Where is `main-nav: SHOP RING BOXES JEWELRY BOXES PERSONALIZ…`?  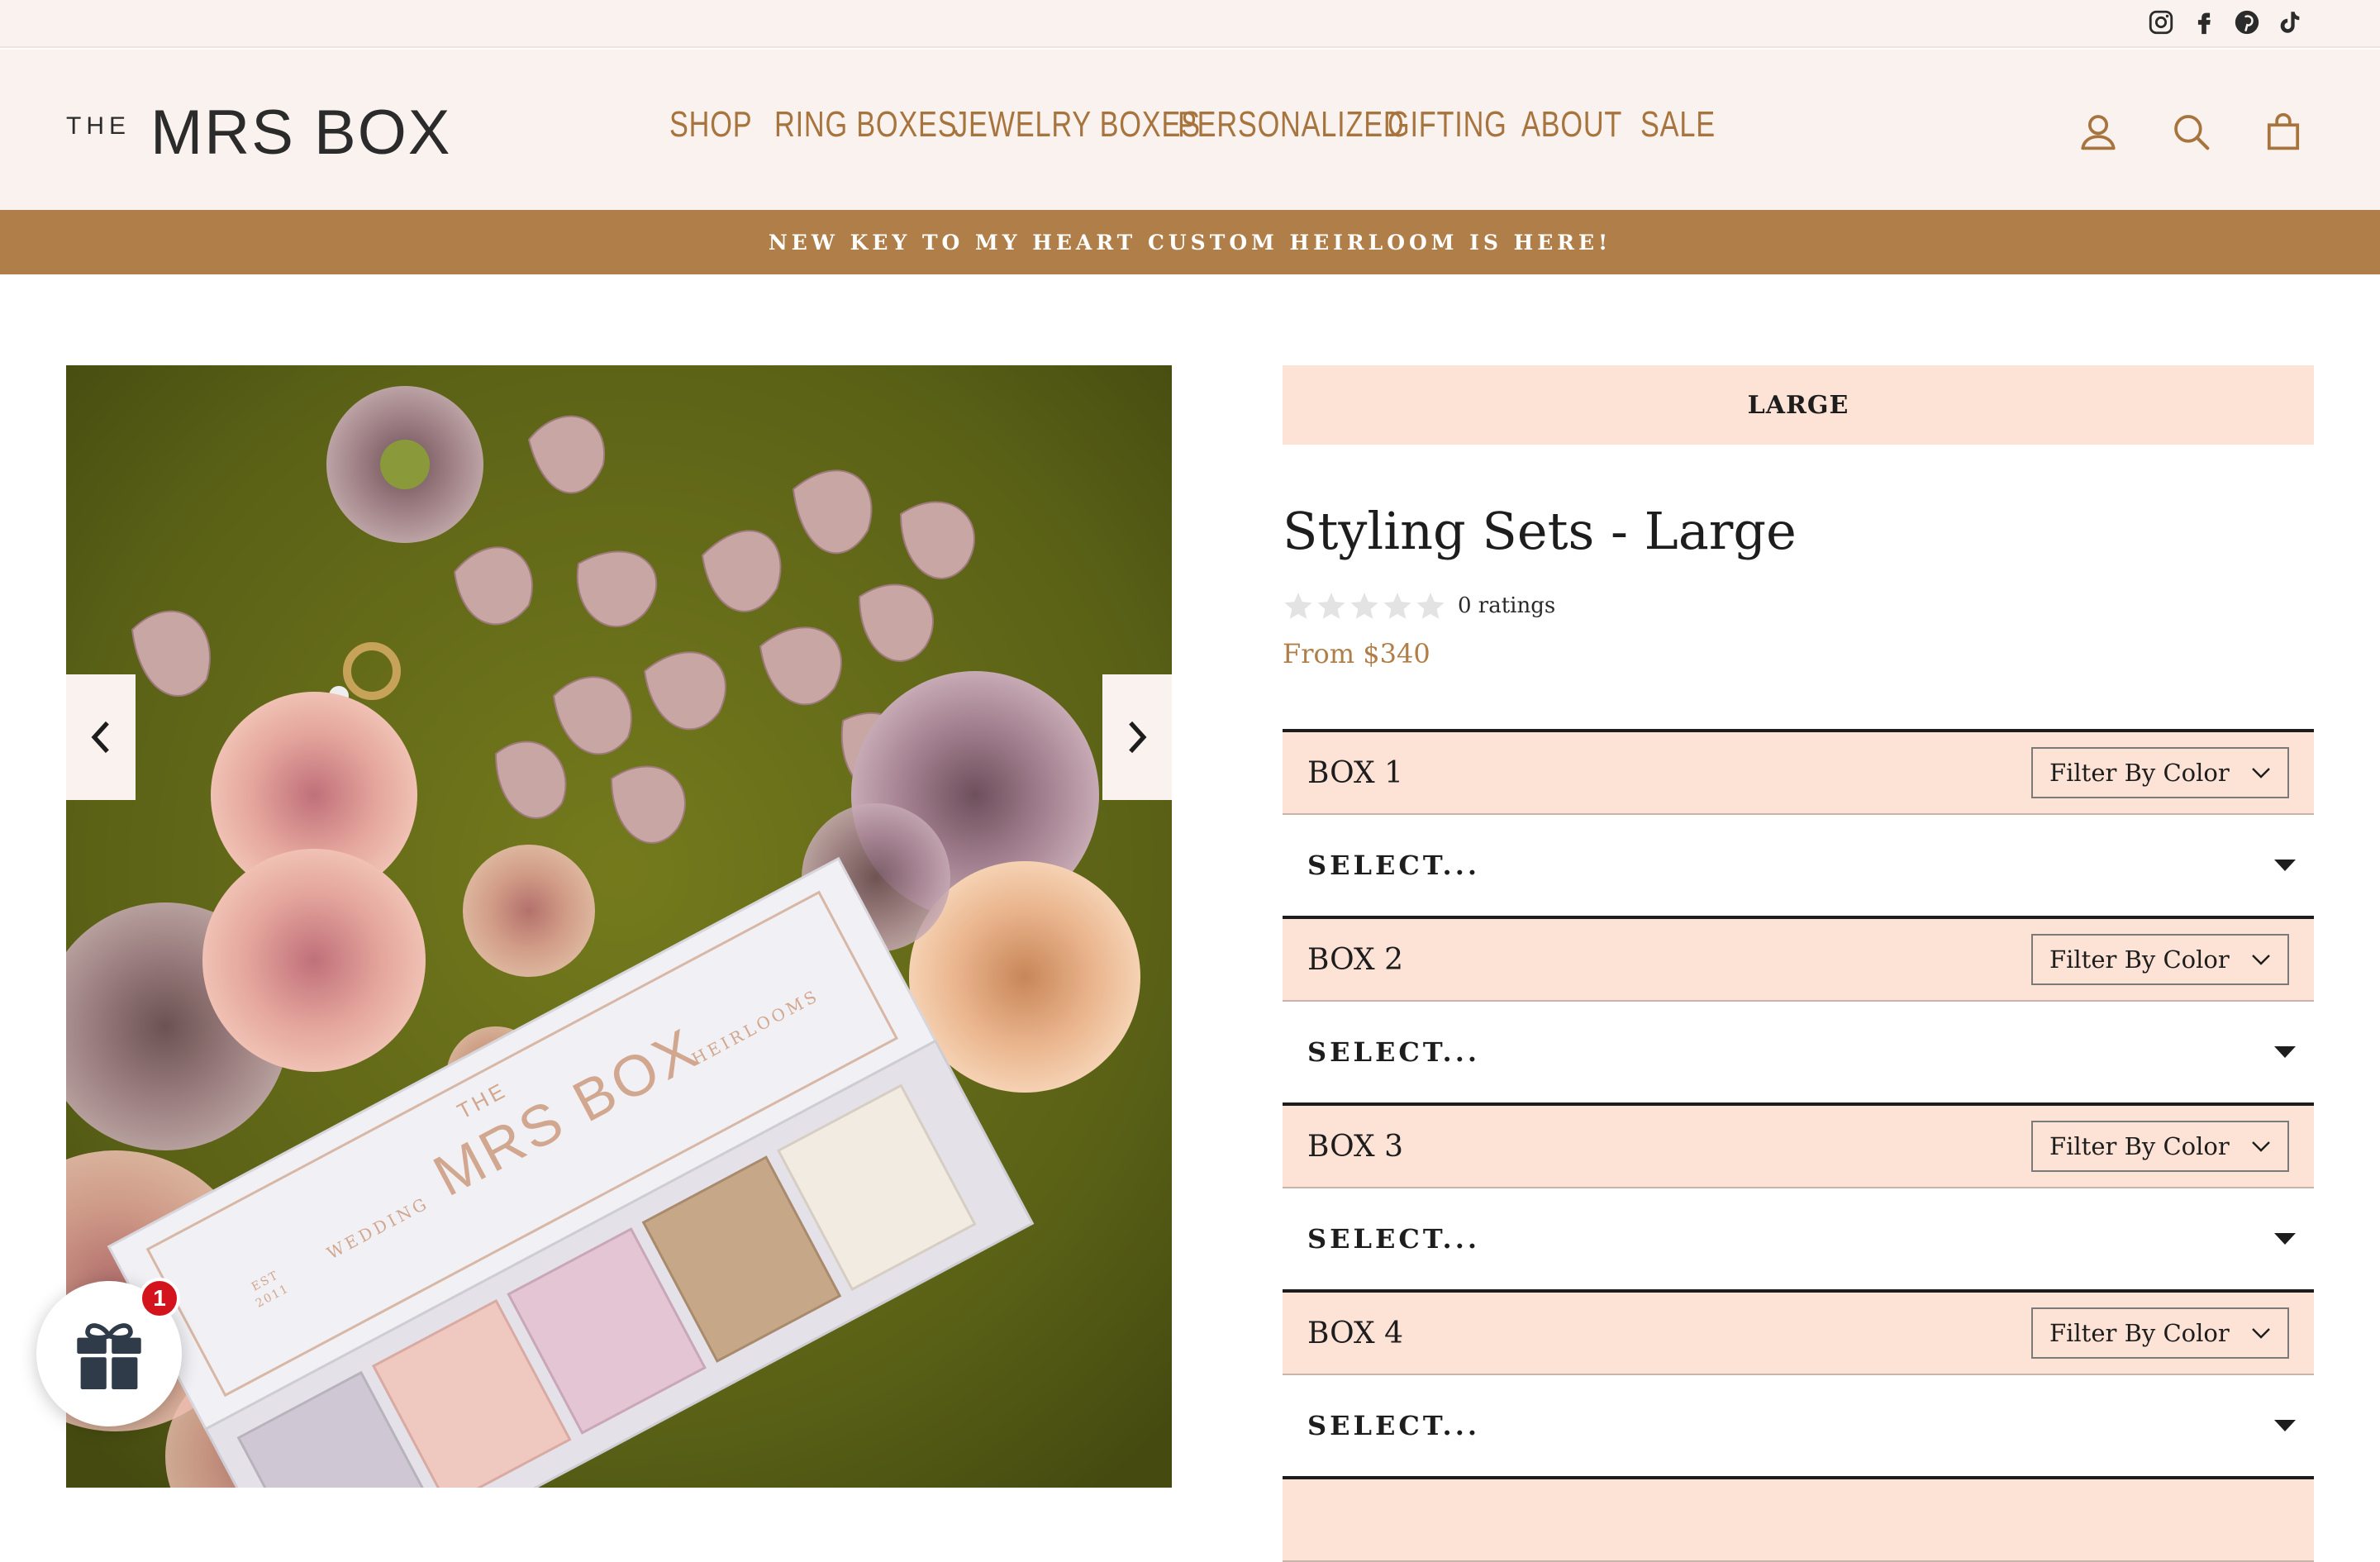
main-nav: SHOP RING BOXES JEWELRY BOXES PERSONALIZ… is located at coordinates (1192, 127).